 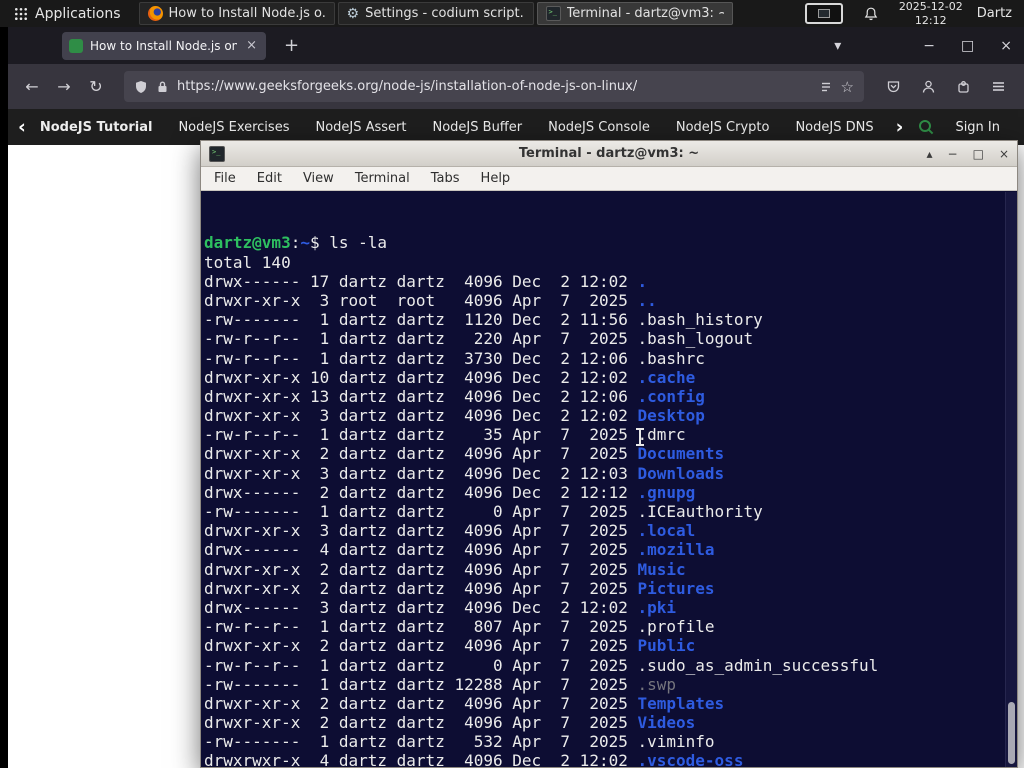 I want to click on terminal-icon, so click(x=553, y=13).